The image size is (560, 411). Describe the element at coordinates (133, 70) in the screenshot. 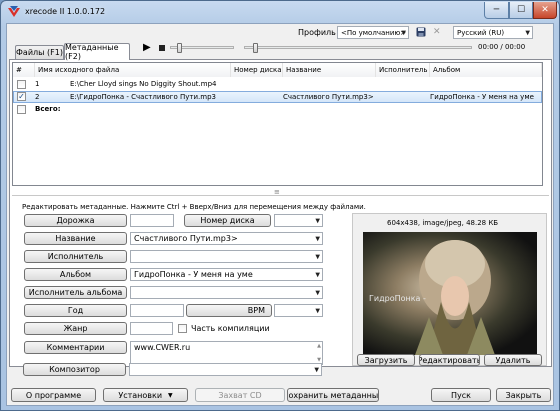

I see `column-header-filename: Имя исходного файла` at that location.